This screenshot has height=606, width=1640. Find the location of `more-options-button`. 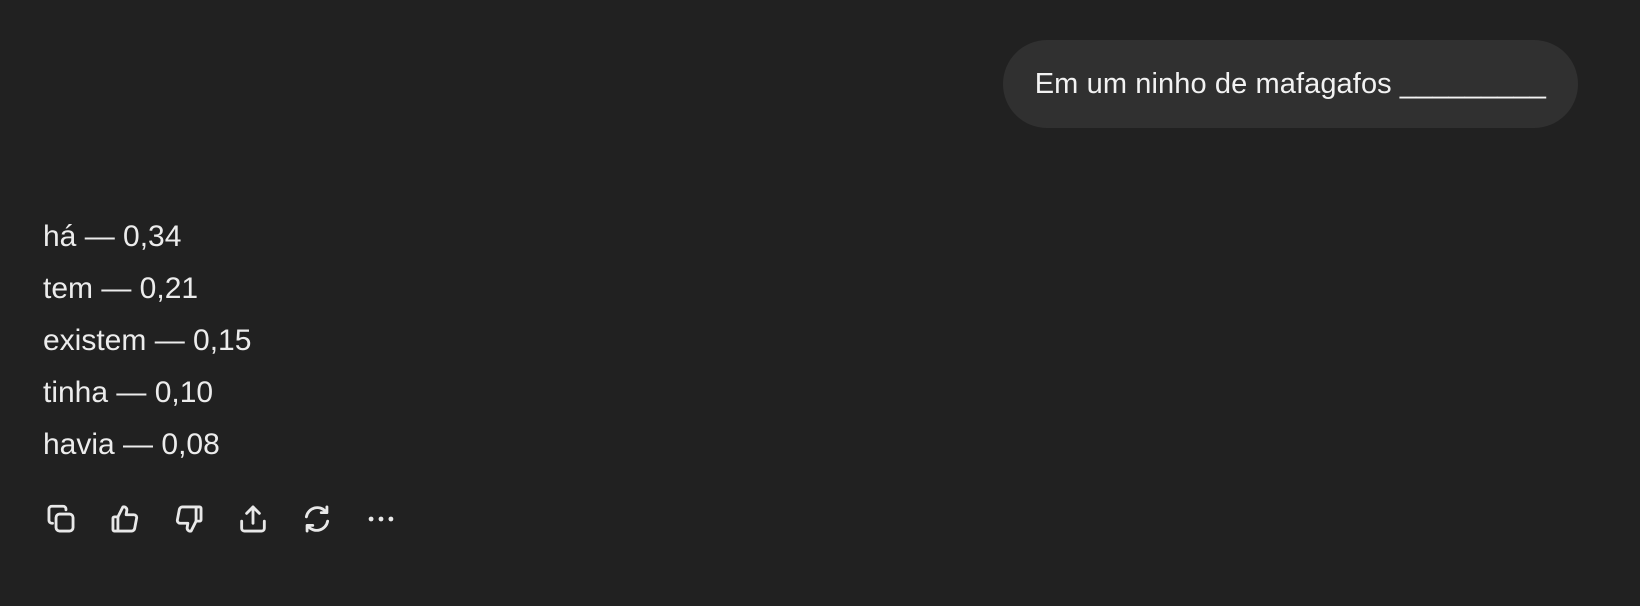

more-options-button is located at coordinates (392, 519).